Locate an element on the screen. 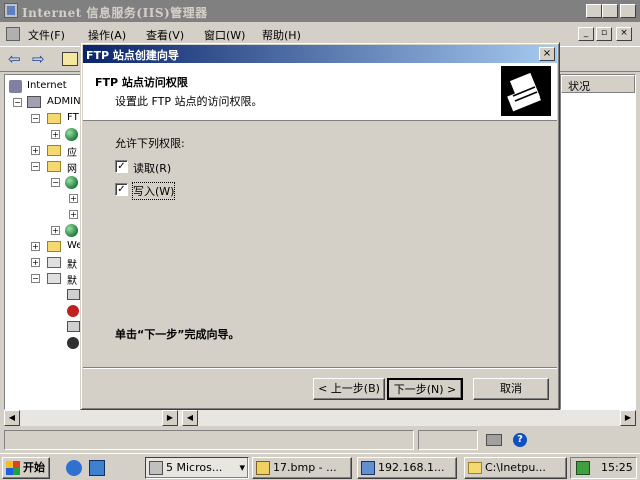 This screenshot has height=480, width=640. menu-action: 操作(A) is located at coordinates (107, 35).